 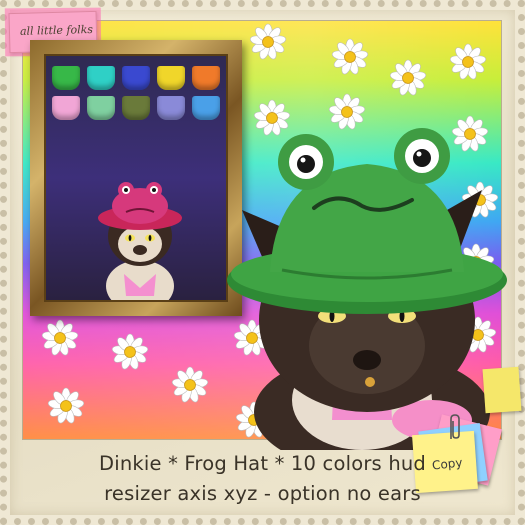 What do you see at coordinates (502, 390) in the screenshot?
I see `pinned-note` at bounding box center [502, 390].